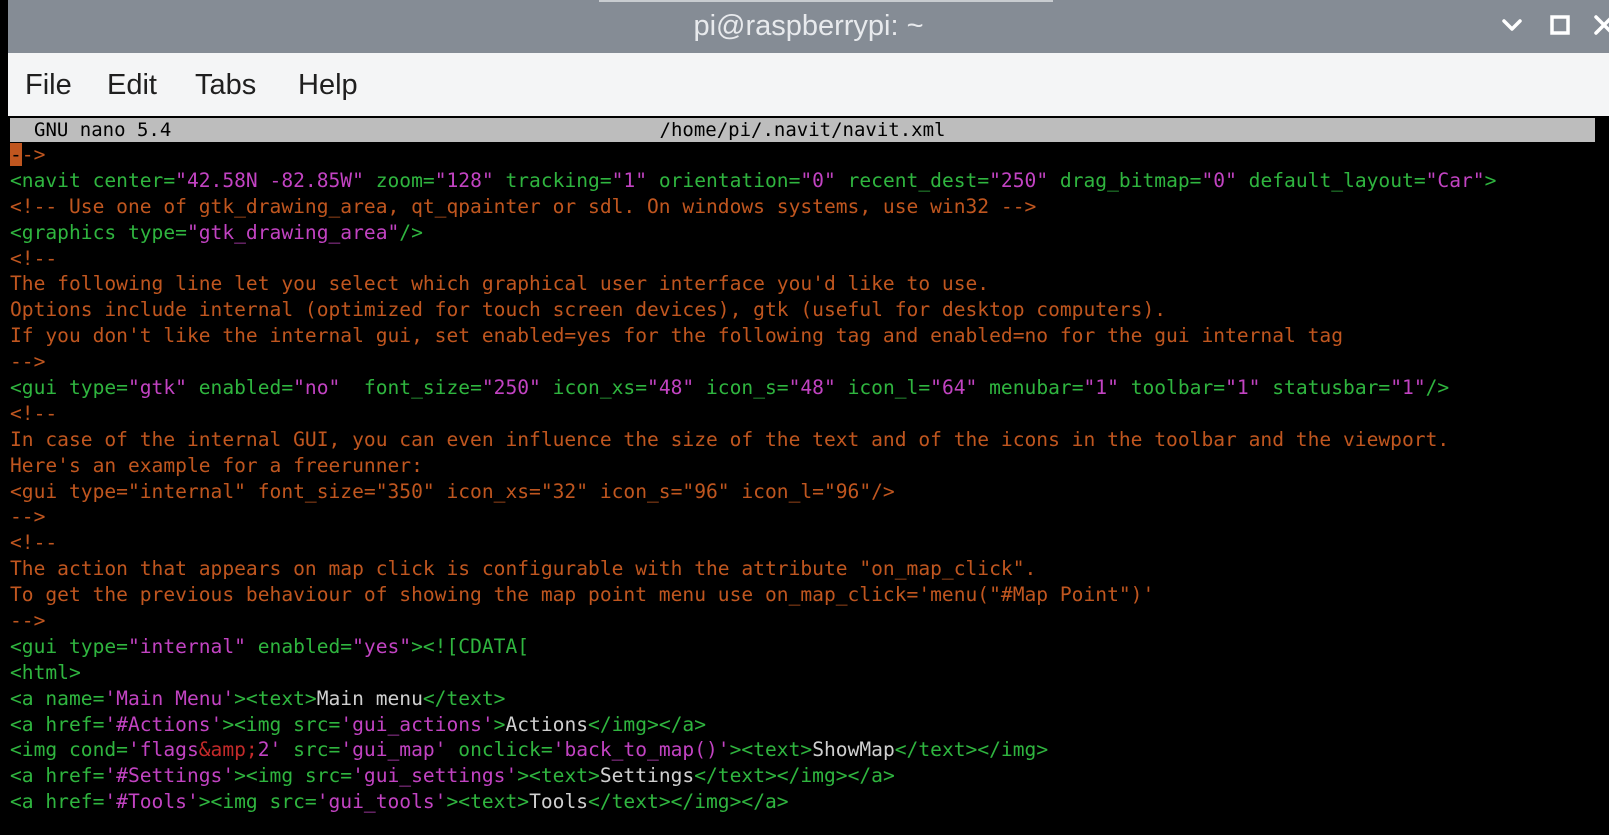 This screenshot has width=1609, height=835. I want to click on code-token: <graphics type=, so click(98, 232).